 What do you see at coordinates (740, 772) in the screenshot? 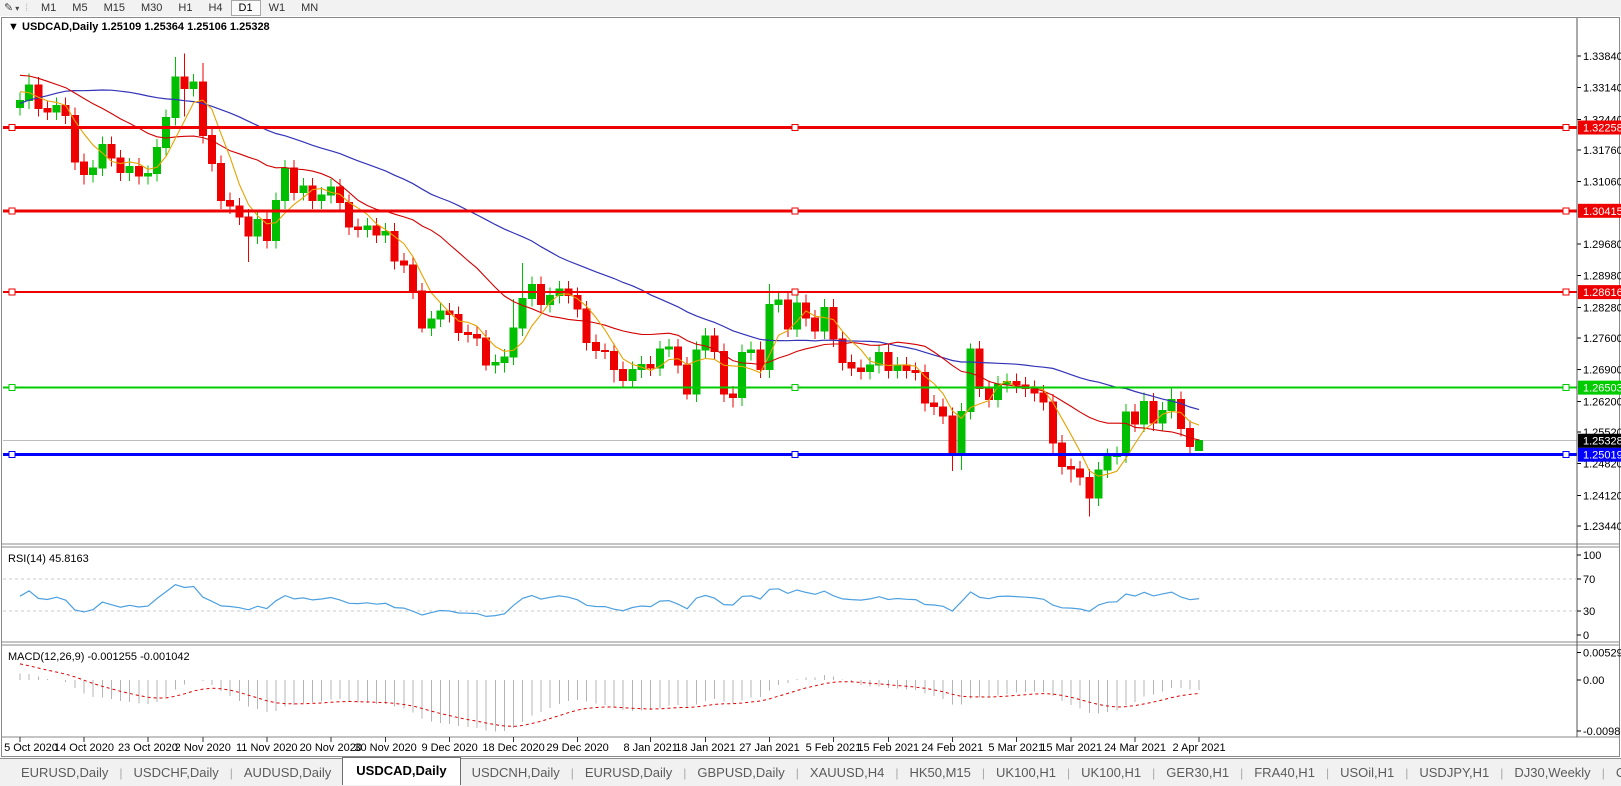
I see `chart-tab-gbpusd-daily: GBPUSD,Daily` at bounding box center [740, 772].